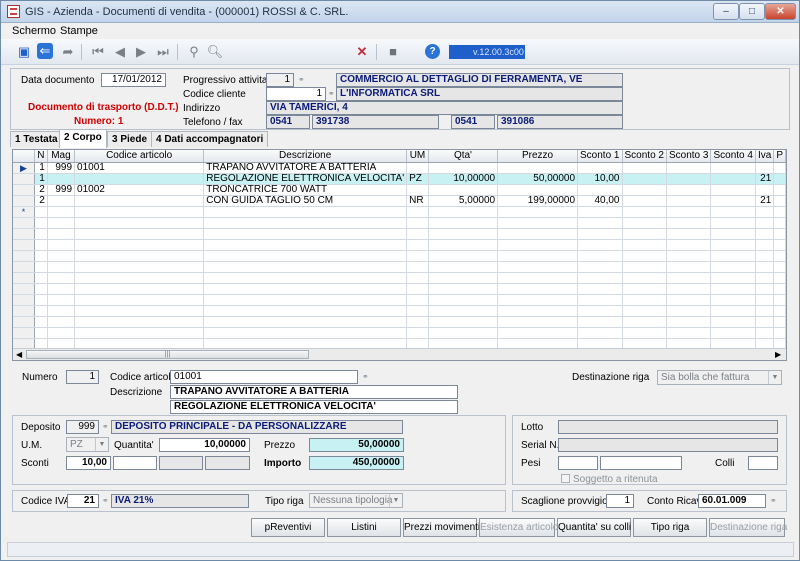  I want to click on menu-stampe: Stampe, so click(79, 31).